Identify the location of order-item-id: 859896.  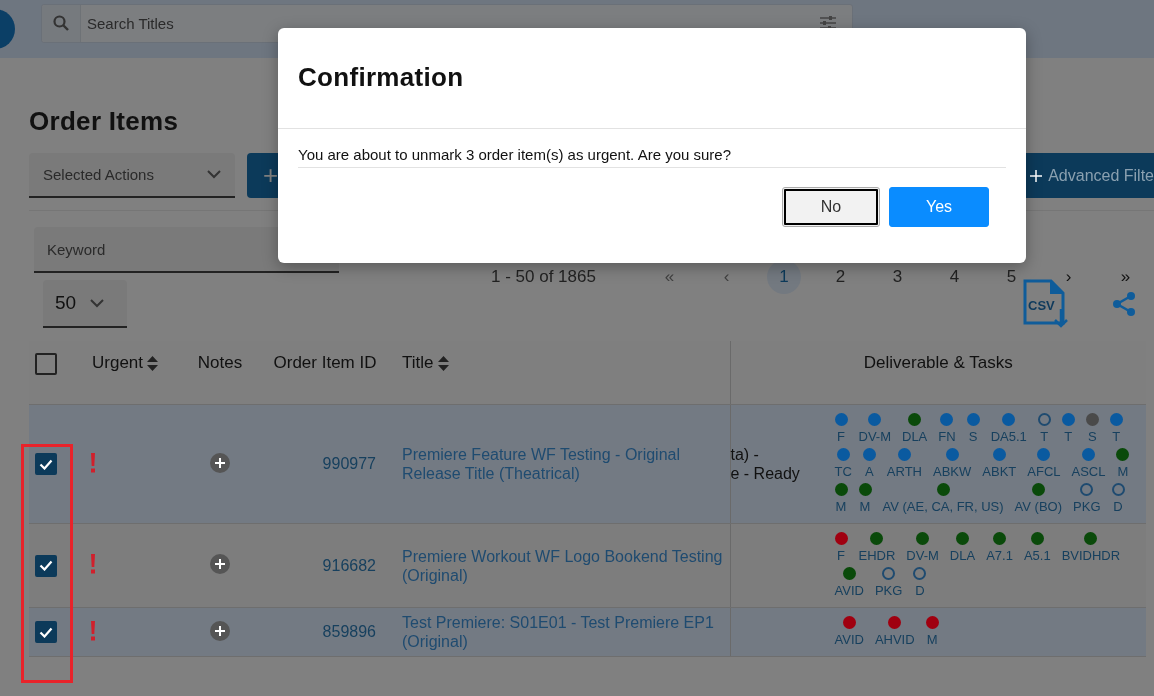
(325, 632).